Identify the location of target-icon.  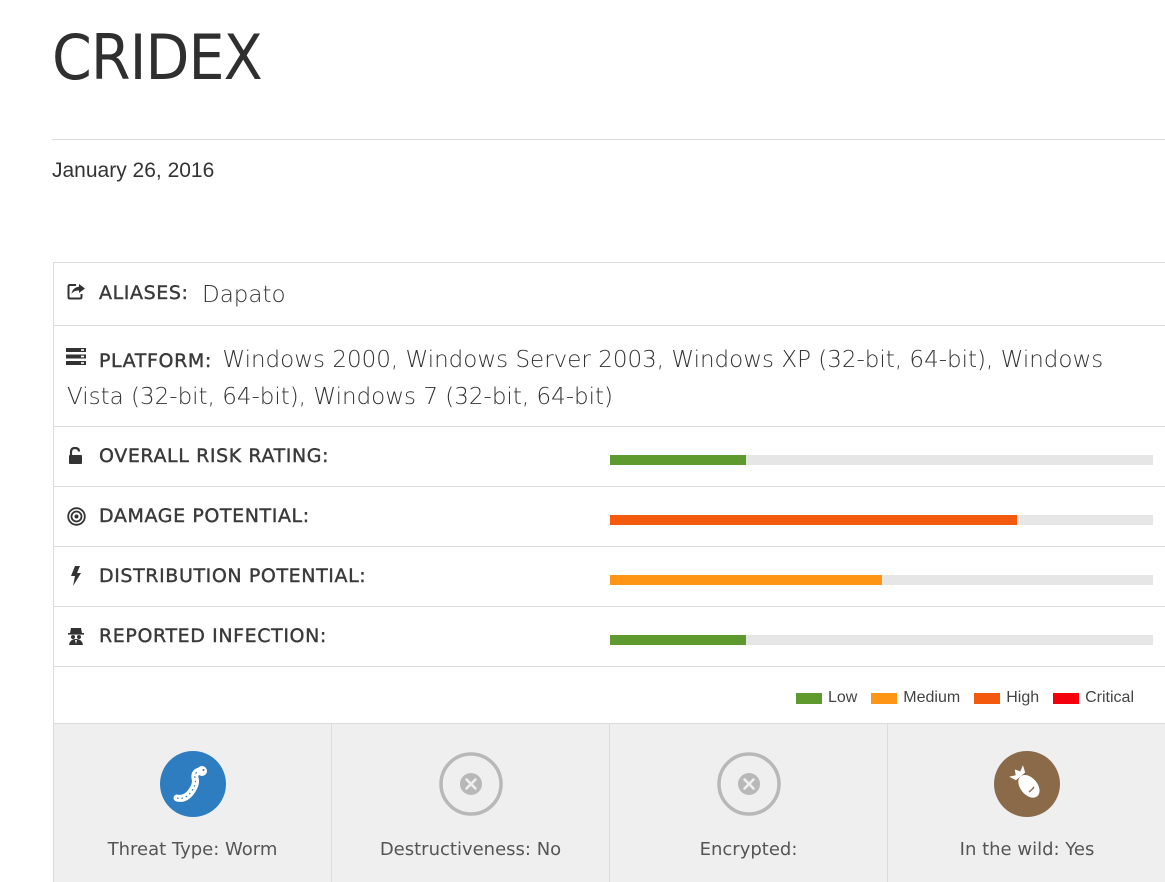
(76, 516).